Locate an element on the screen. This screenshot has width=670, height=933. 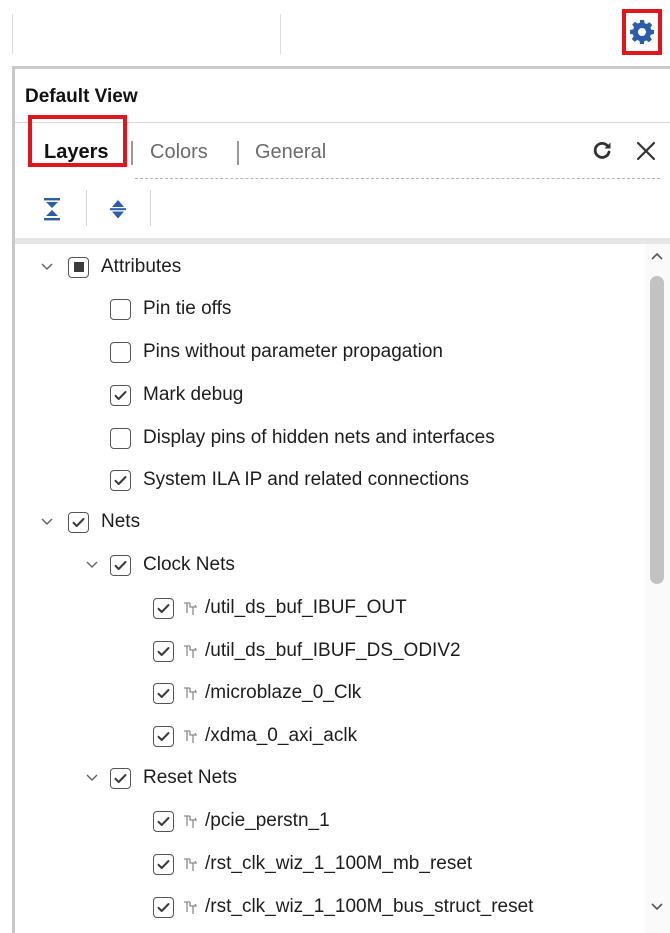
tree-row: Mark debug is located at coordinates (176, 395).